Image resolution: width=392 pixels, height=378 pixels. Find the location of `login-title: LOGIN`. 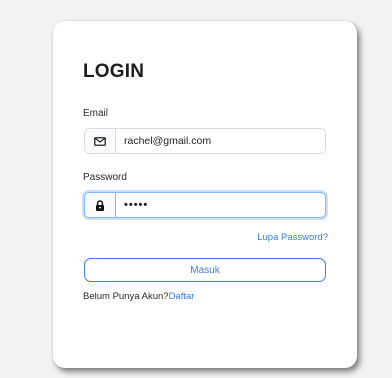

login-title: LOGIN is located at coordinates (114, 71).